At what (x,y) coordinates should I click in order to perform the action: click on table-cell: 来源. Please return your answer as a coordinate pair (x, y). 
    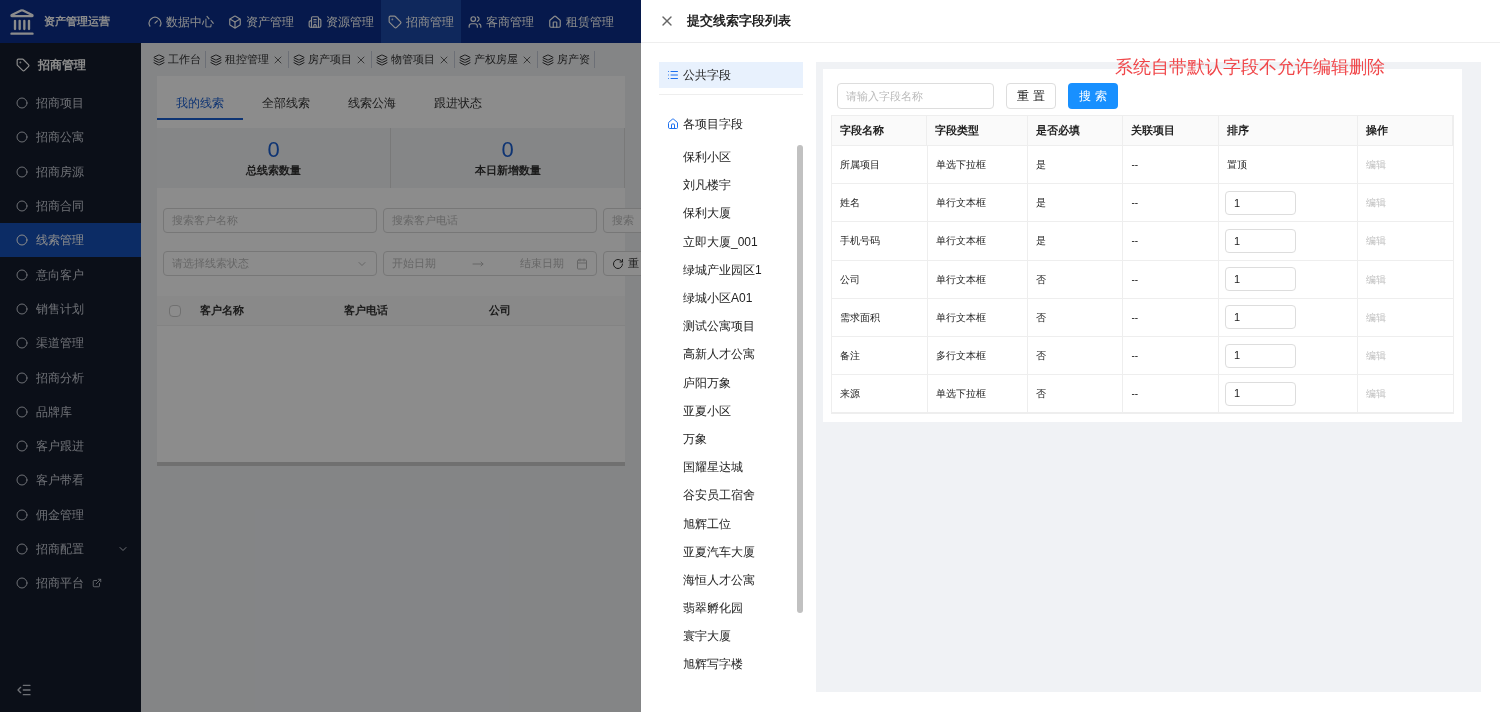
    Looking at the image, I should click on (880, 394).